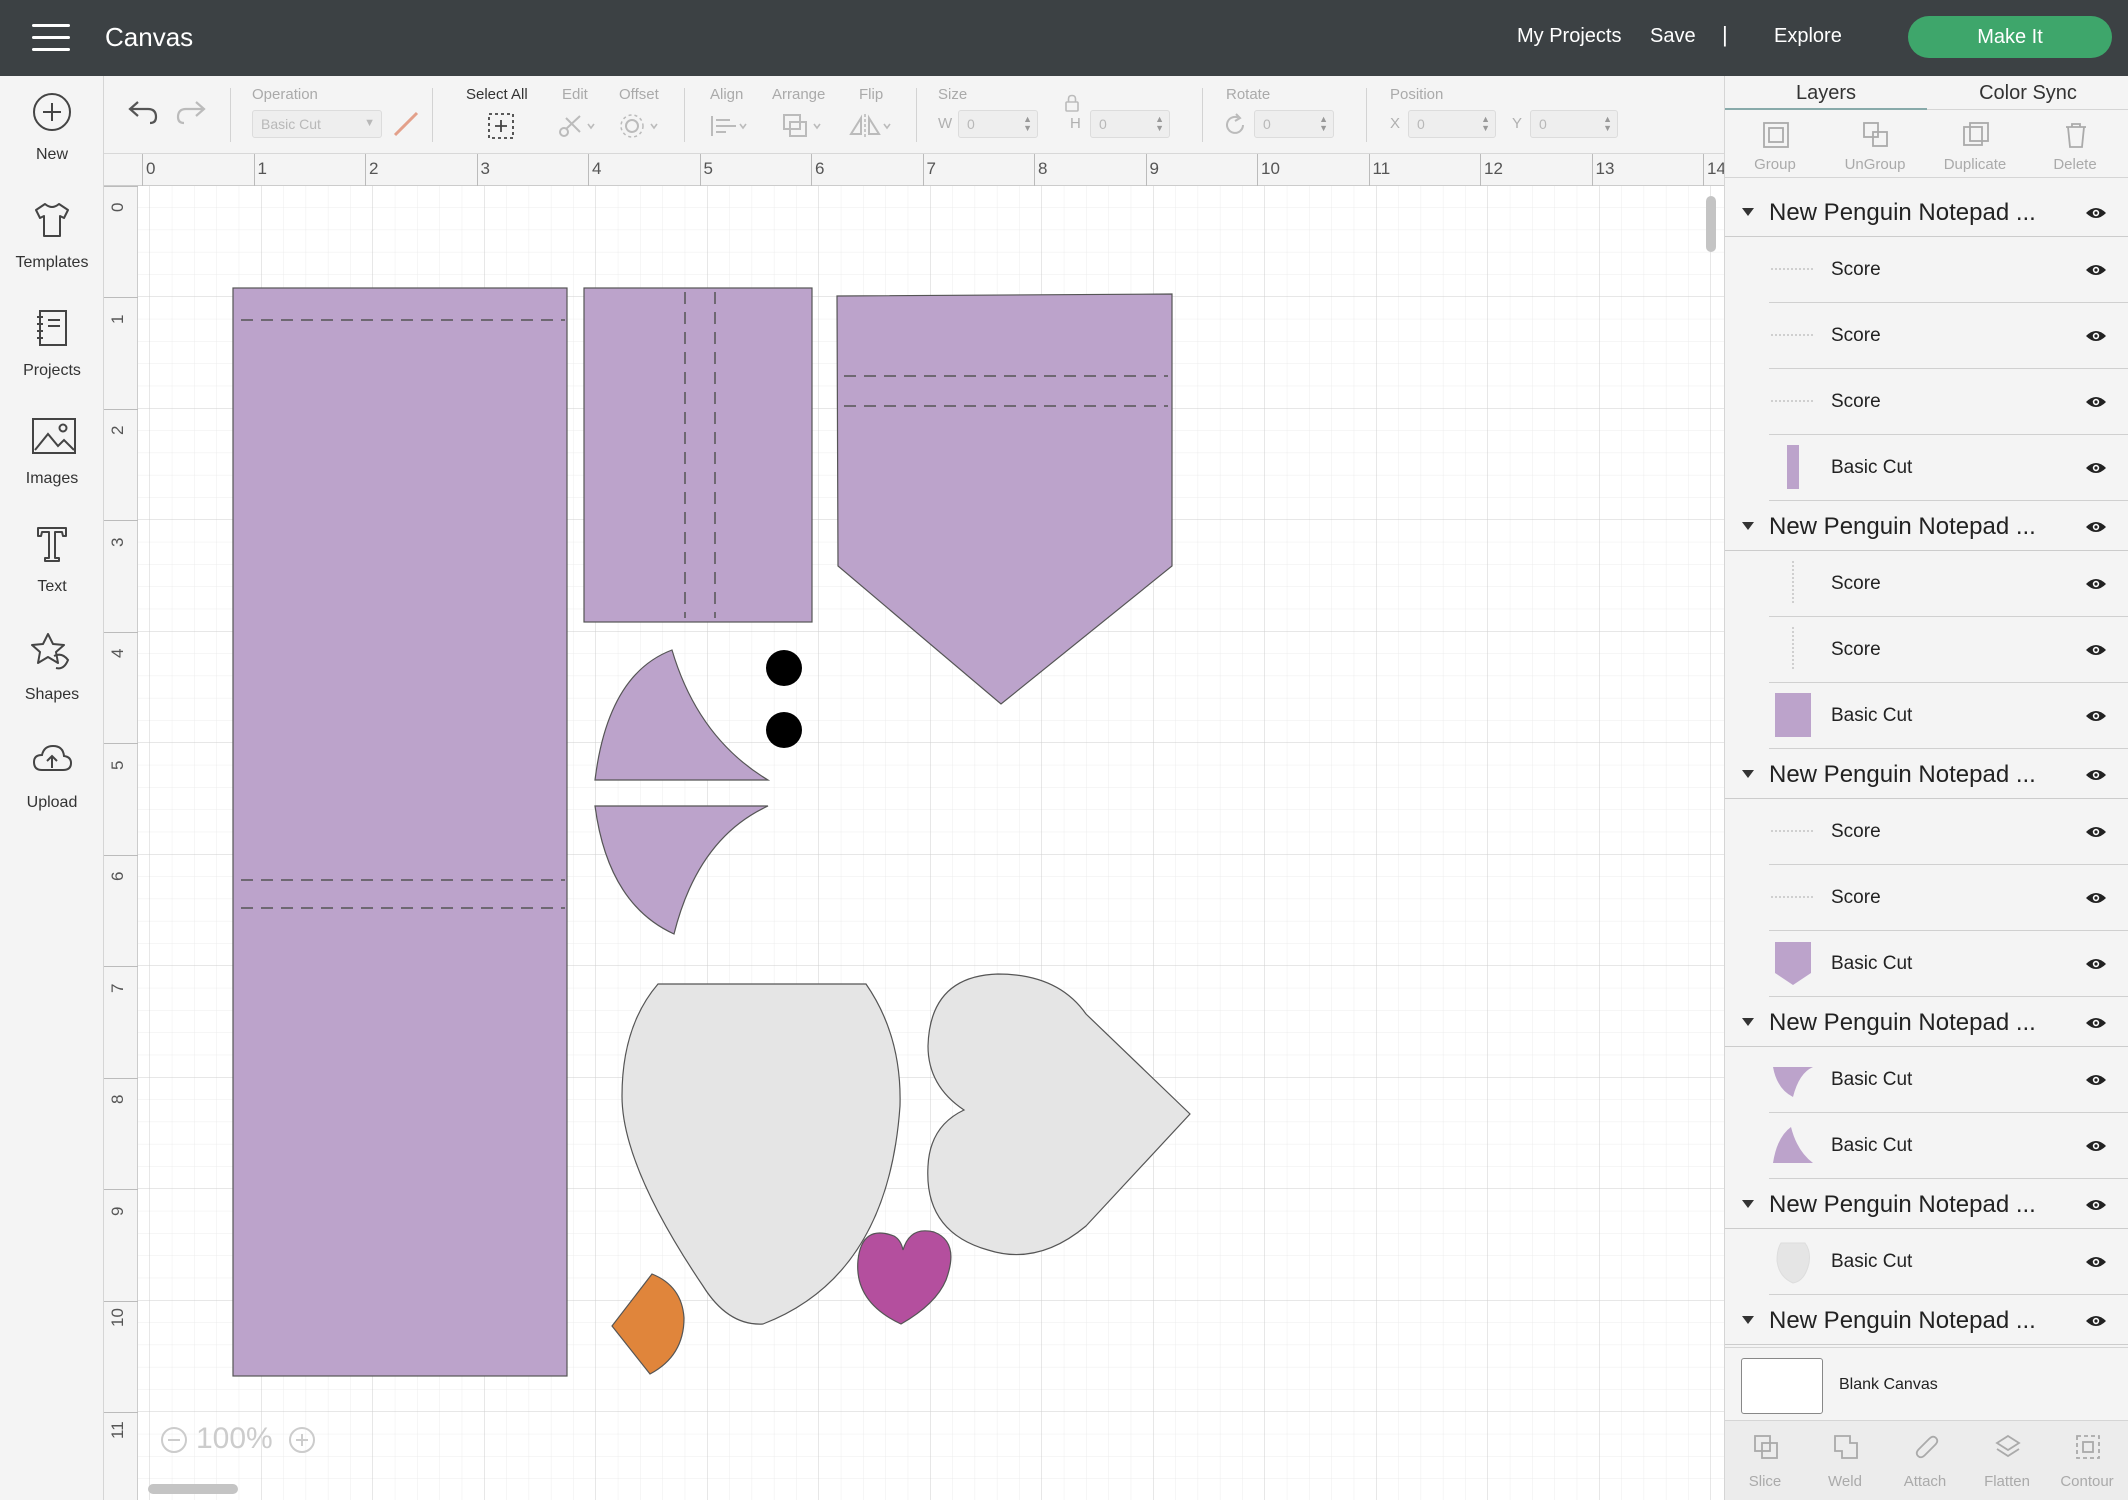 The image size is (2128, 1500). I want to click on make-it-button: Make It, so click(2010, 37).